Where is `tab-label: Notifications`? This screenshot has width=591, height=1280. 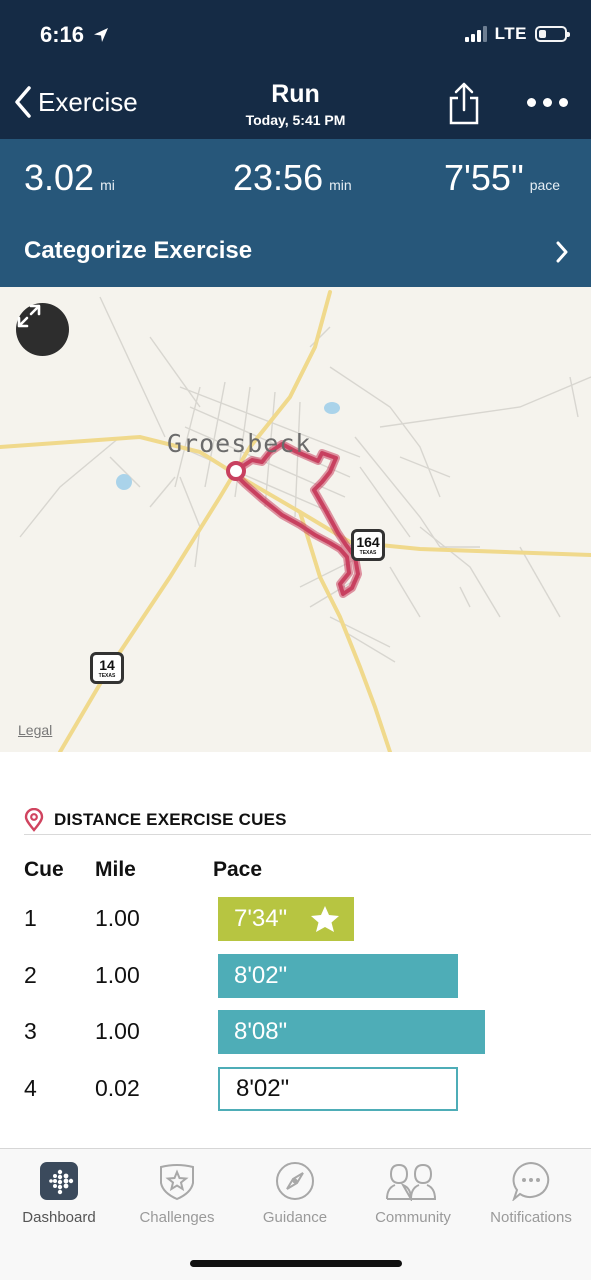
tab-label: Notifications is located at coordinates (531, 1217).